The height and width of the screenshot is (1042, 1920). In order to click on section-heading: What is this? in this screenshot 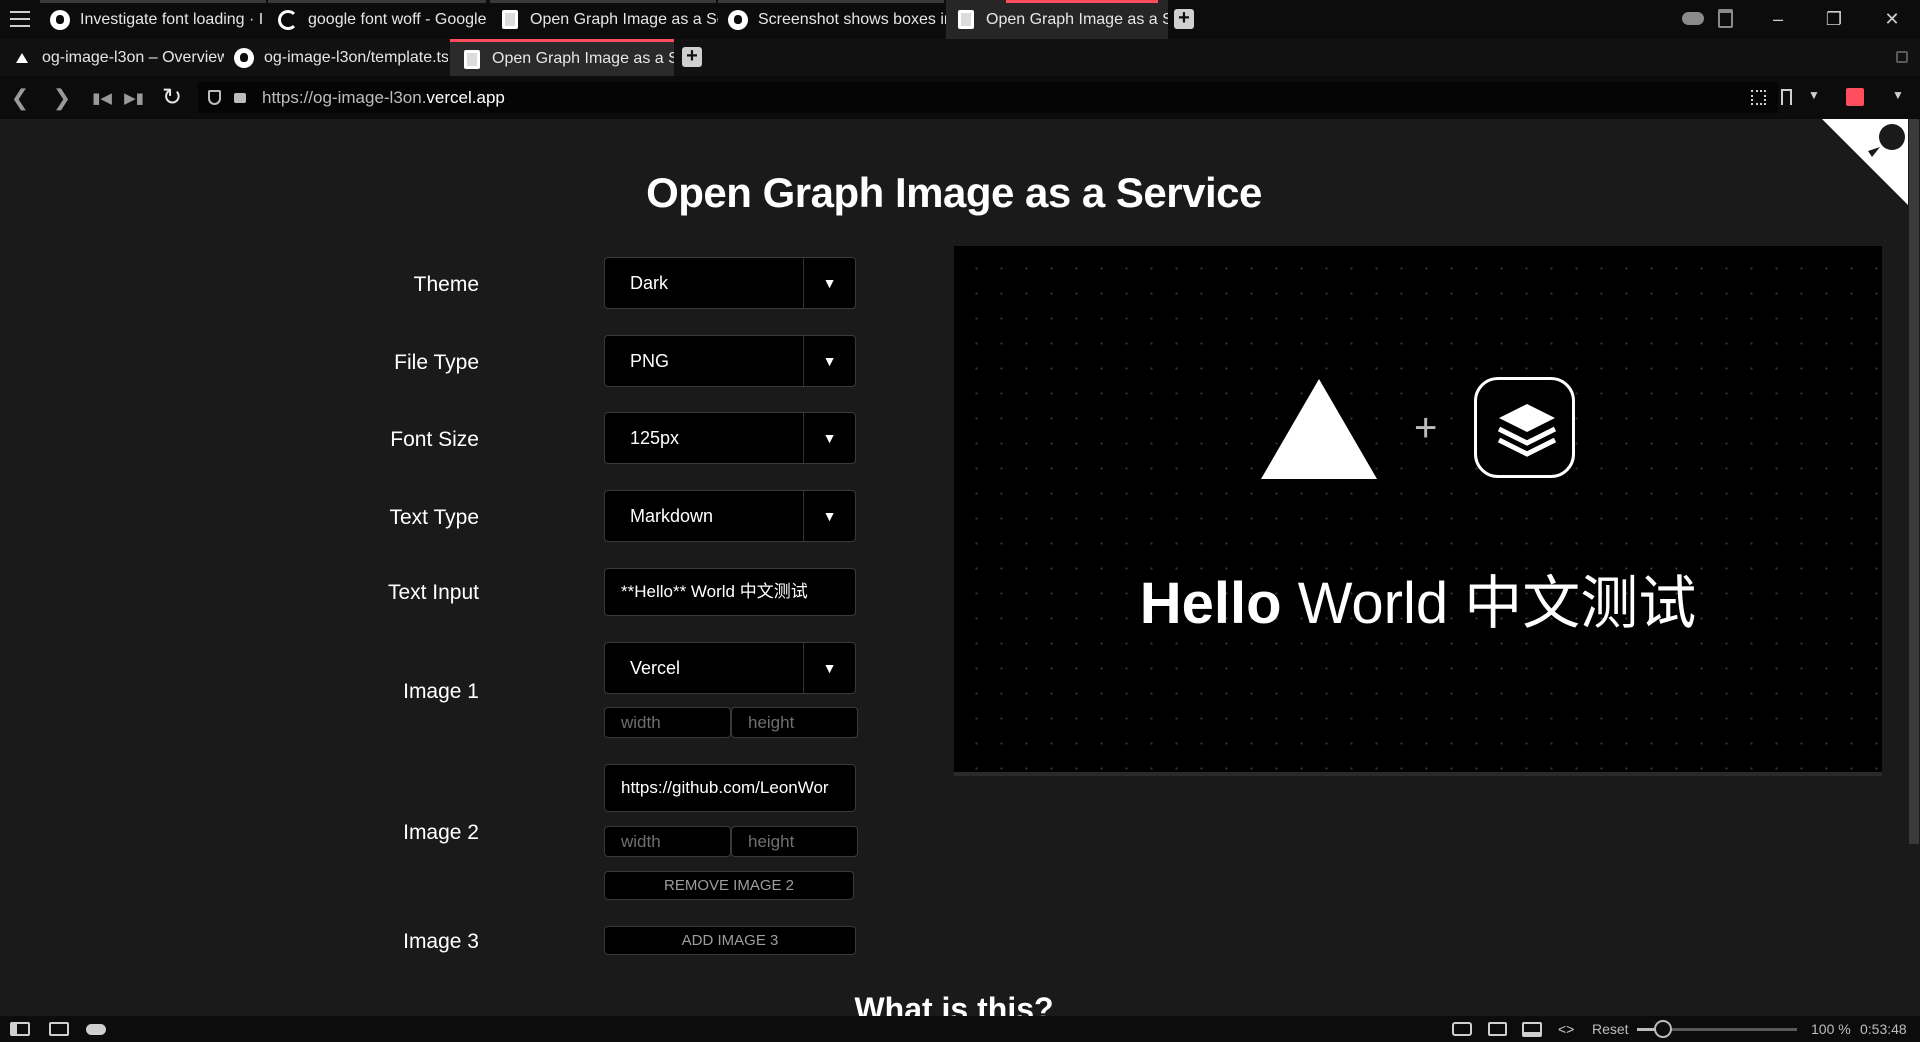, I will do `click(954, 1003)`.